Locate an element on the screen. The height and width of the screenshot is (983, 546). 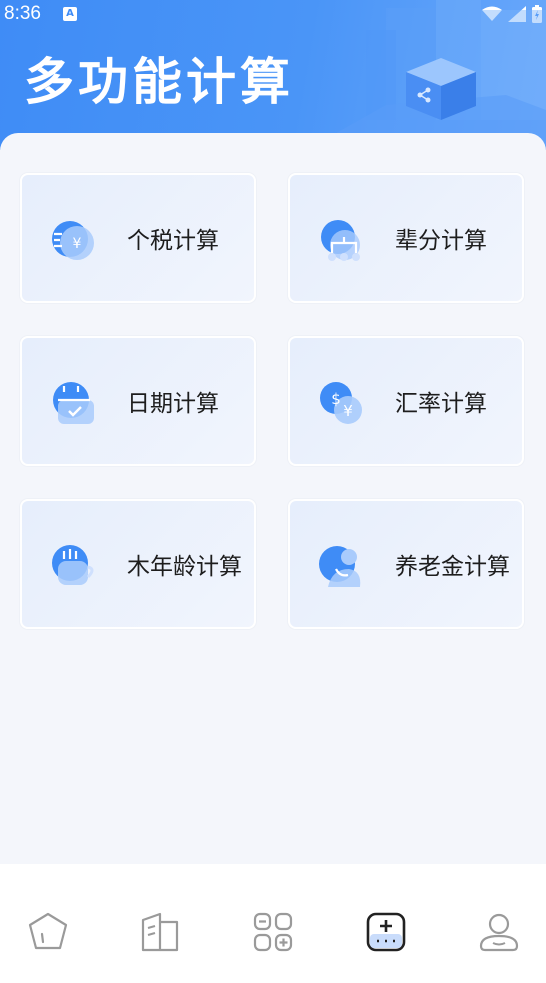
card-label: 汇率计算 is located at coordinates (441, 404).